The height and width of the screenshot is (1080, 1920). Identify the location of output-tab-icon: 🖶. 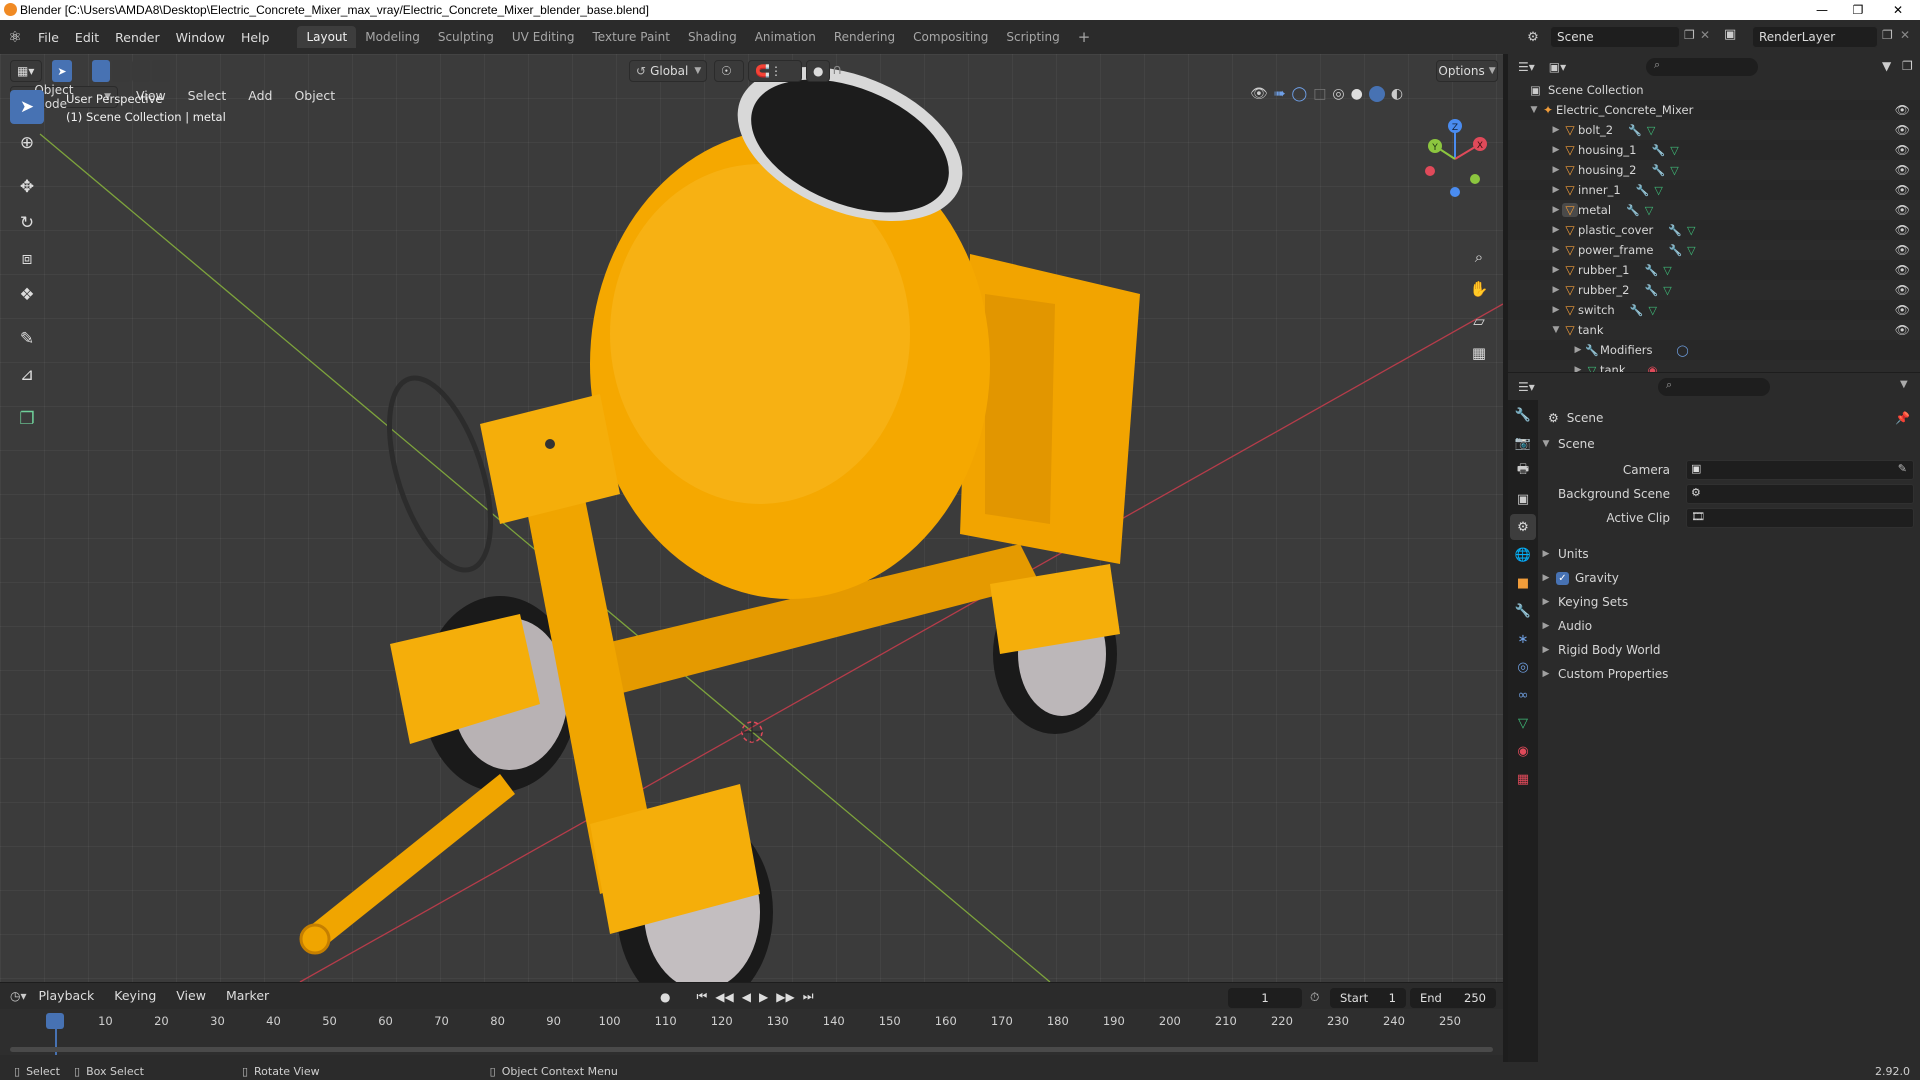
(1523, 471).